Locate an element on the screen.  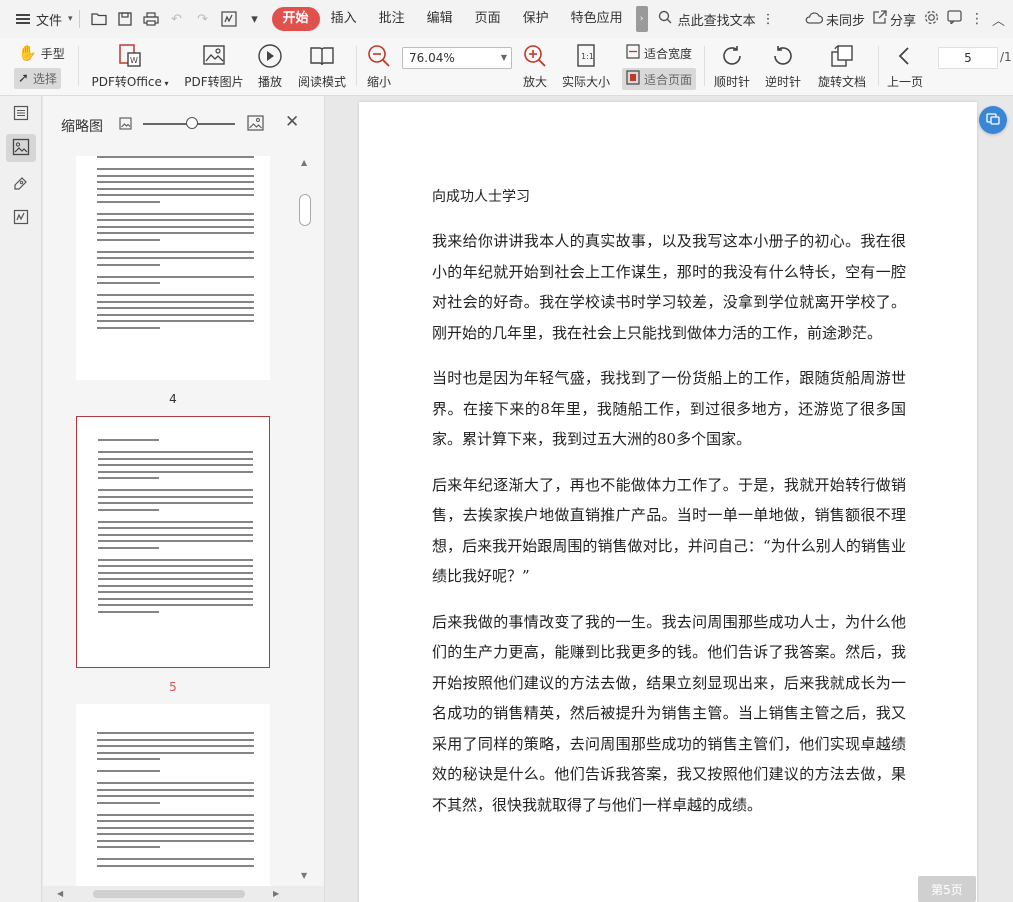
fit-width-button: 适合宽度 is located at coordinates (659, 53).